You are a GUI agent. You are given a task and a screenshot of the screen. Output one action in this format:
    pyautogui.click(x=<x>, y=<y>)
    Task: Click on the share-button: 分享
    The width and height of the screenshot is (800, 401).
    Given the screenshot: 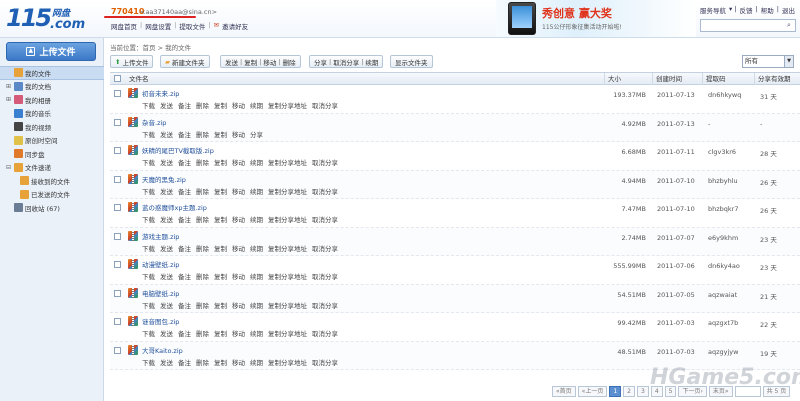 What is the action you would take?
    pyautogui.click(x=320, y=62)
    